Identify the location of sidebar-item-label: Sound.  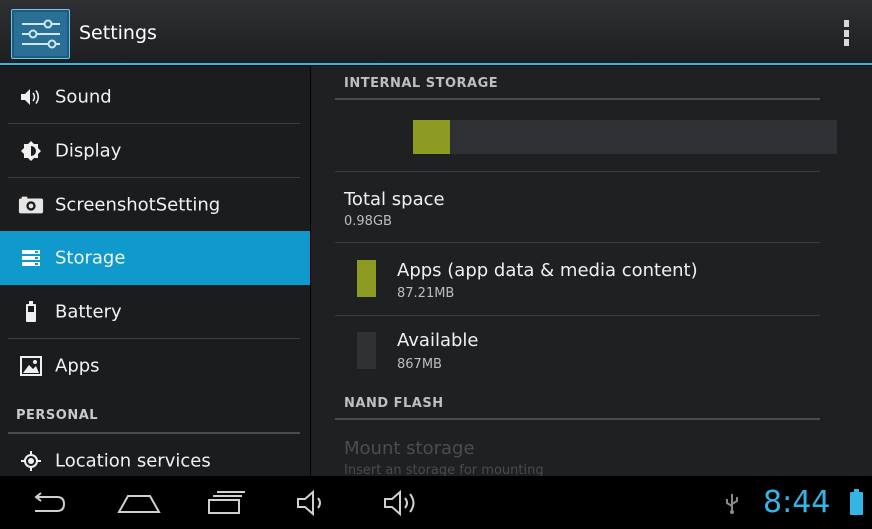
(83, 97).